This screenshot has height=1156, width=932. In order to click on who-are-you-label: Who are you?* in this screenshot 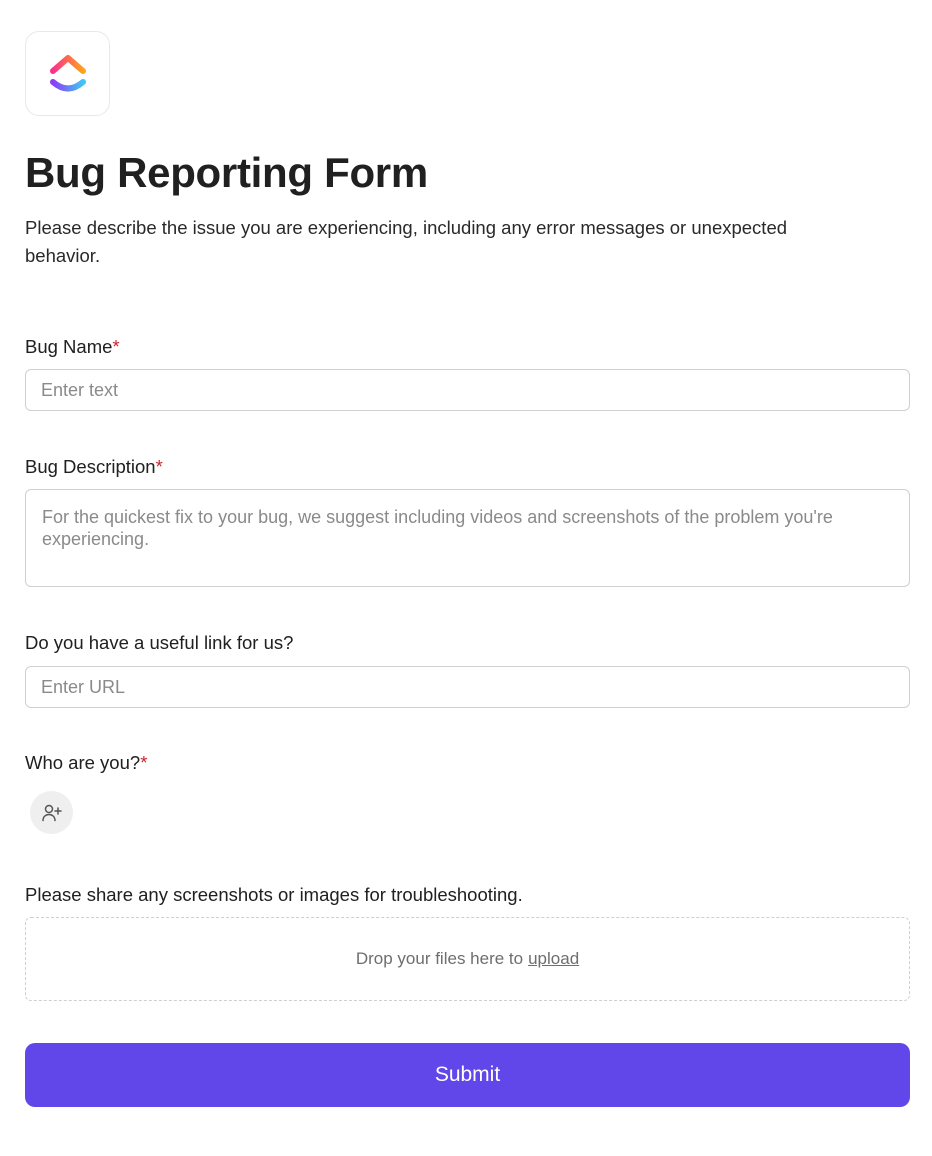, I will do `click(86, 762)`.